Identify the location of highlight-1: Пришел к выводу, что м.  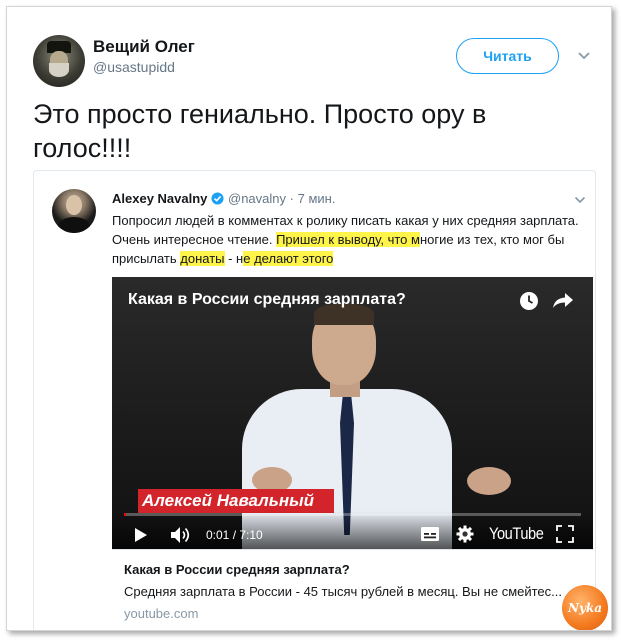
(348, 239).